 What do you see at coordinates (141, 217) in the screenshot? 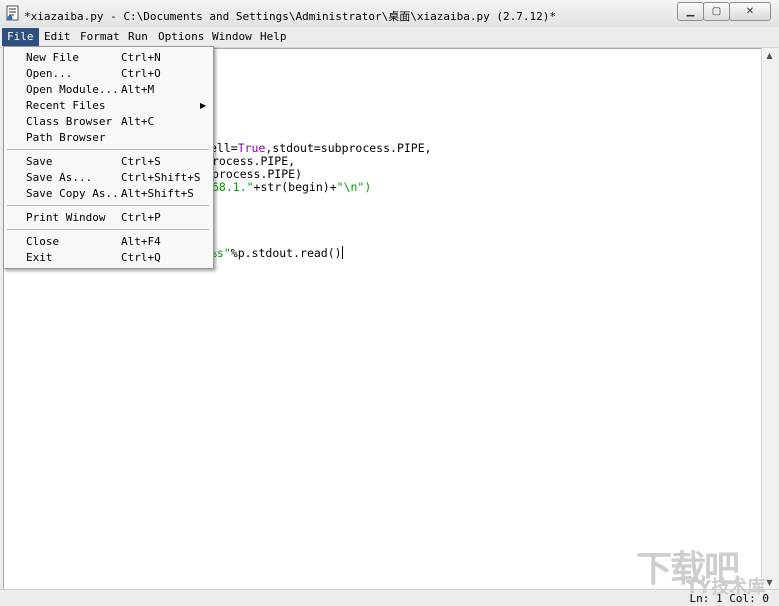
I see `menu-item-shortcut: Ctrl+P` at bounding box center [141, 217].